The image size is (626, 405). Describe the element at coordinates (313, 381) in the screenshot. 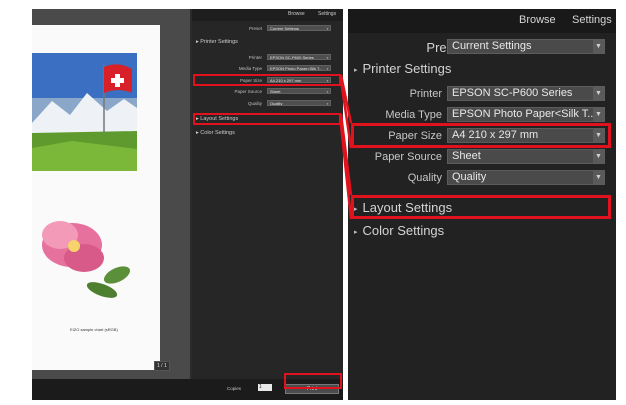

I see `print-button-highlight` at that location.